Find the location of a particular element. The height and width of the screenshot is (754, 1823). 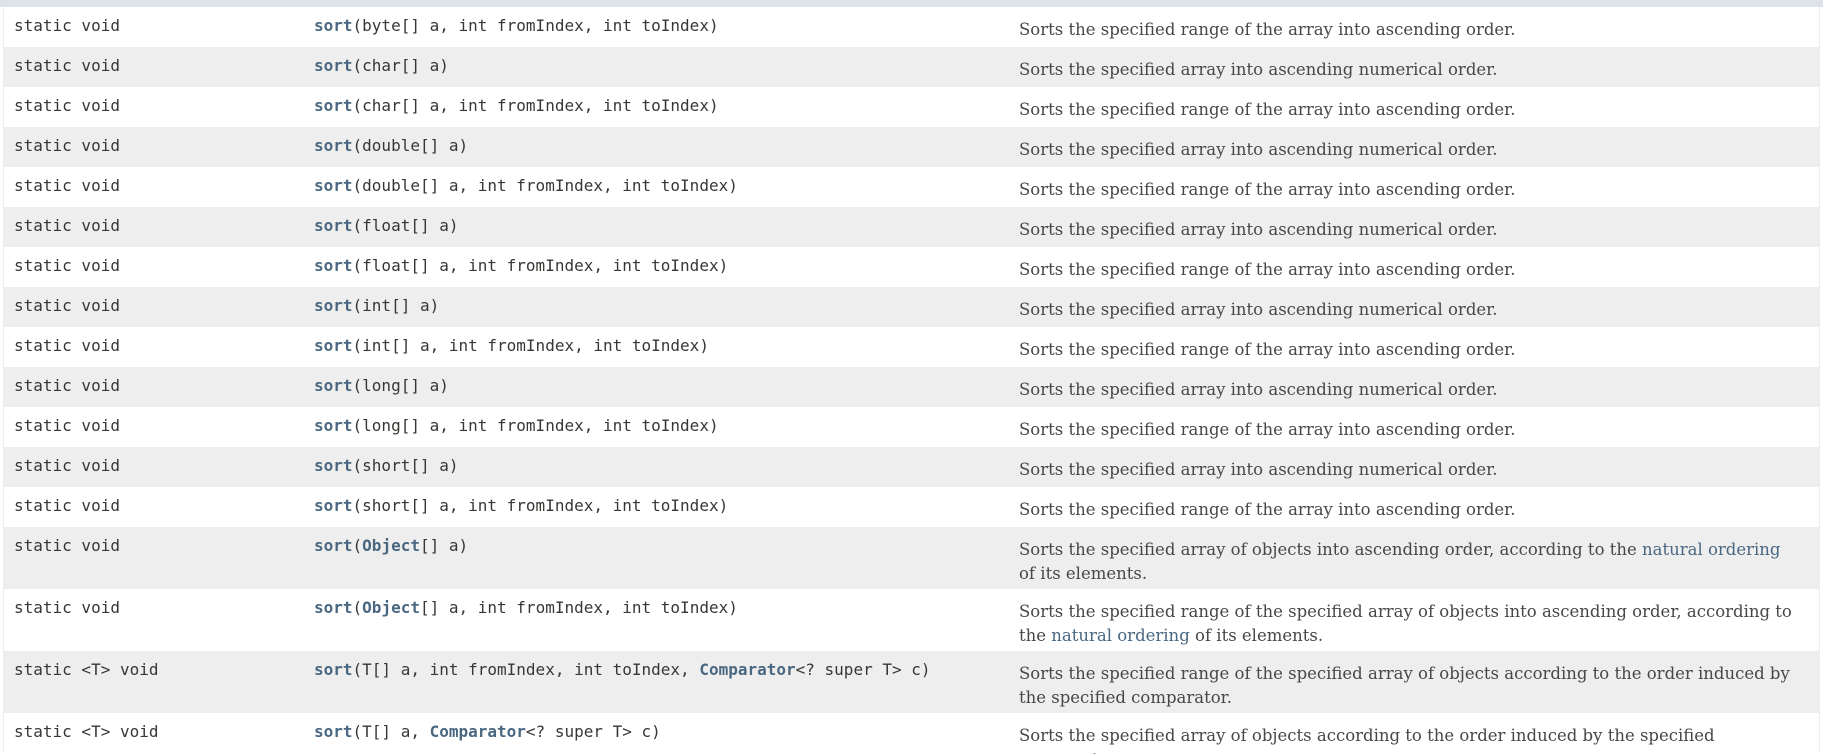

method-signature: sort(float[] a) is located at coordinates (656, 227).